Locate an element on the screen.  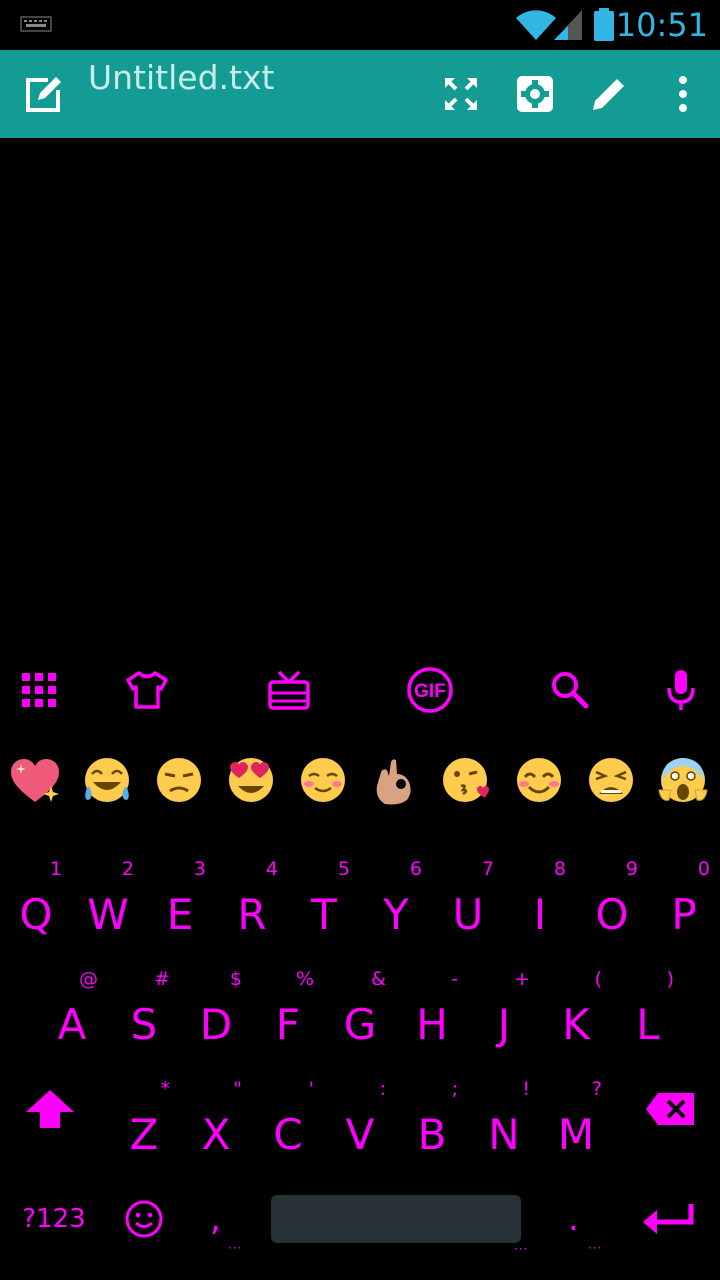
key-h: -H is located at coordinates (432, 1015).